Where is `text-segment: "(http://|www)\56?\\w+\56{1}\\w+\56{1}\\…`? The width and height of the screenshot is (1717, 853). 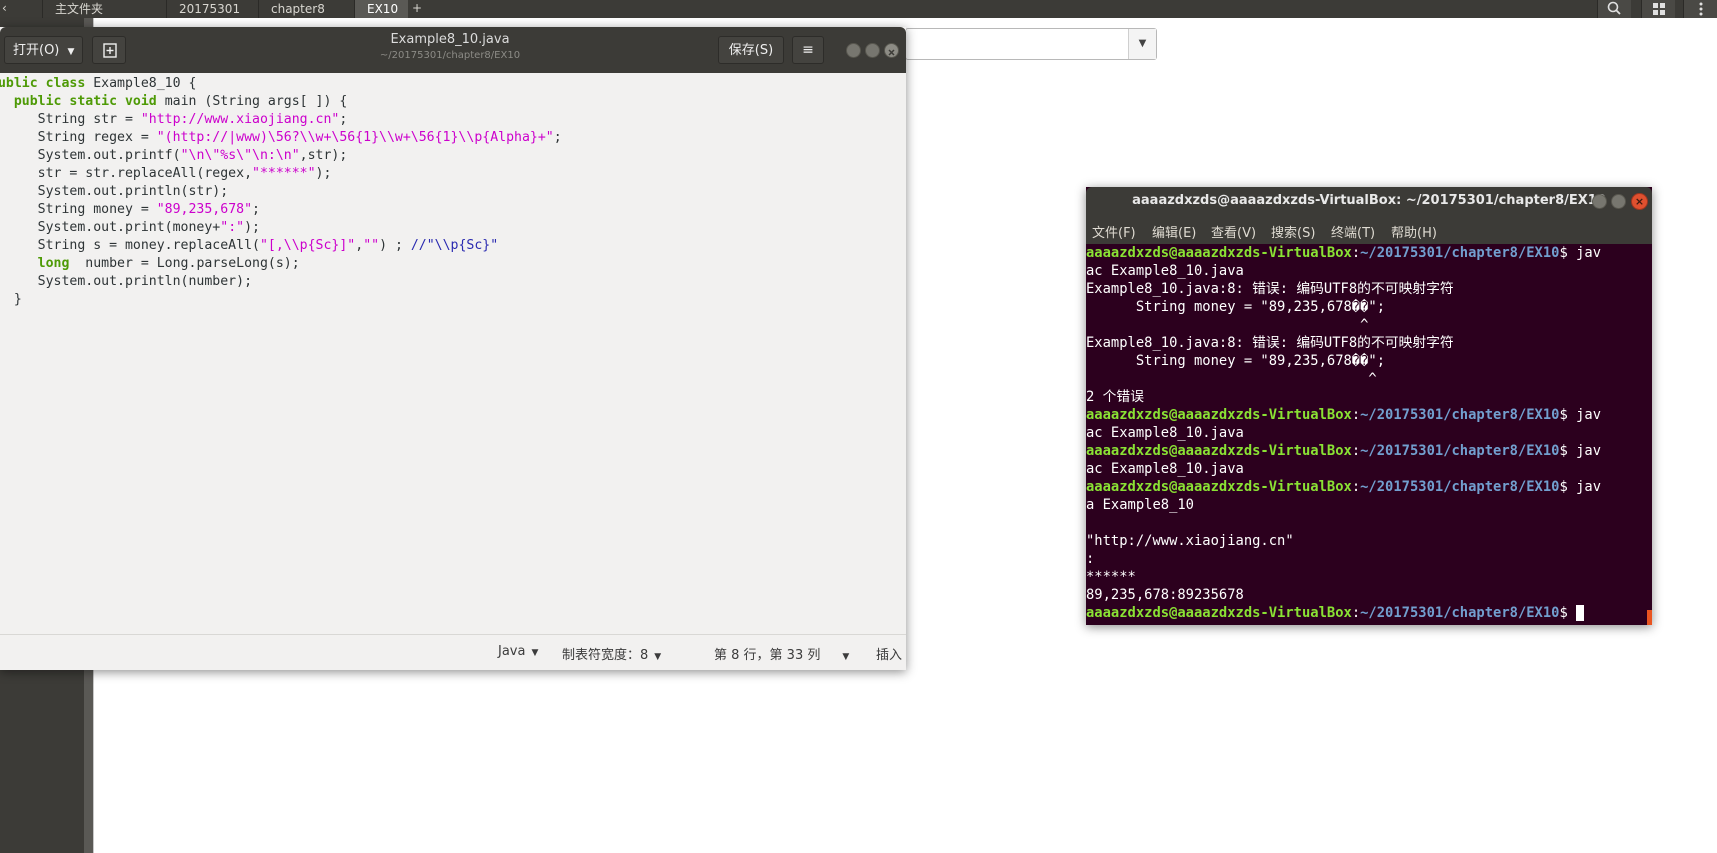 text-segment: "(http://|www)\56?\\w+\56{1}\\w+\56{1}\\… is located at coordinates (355, 137).